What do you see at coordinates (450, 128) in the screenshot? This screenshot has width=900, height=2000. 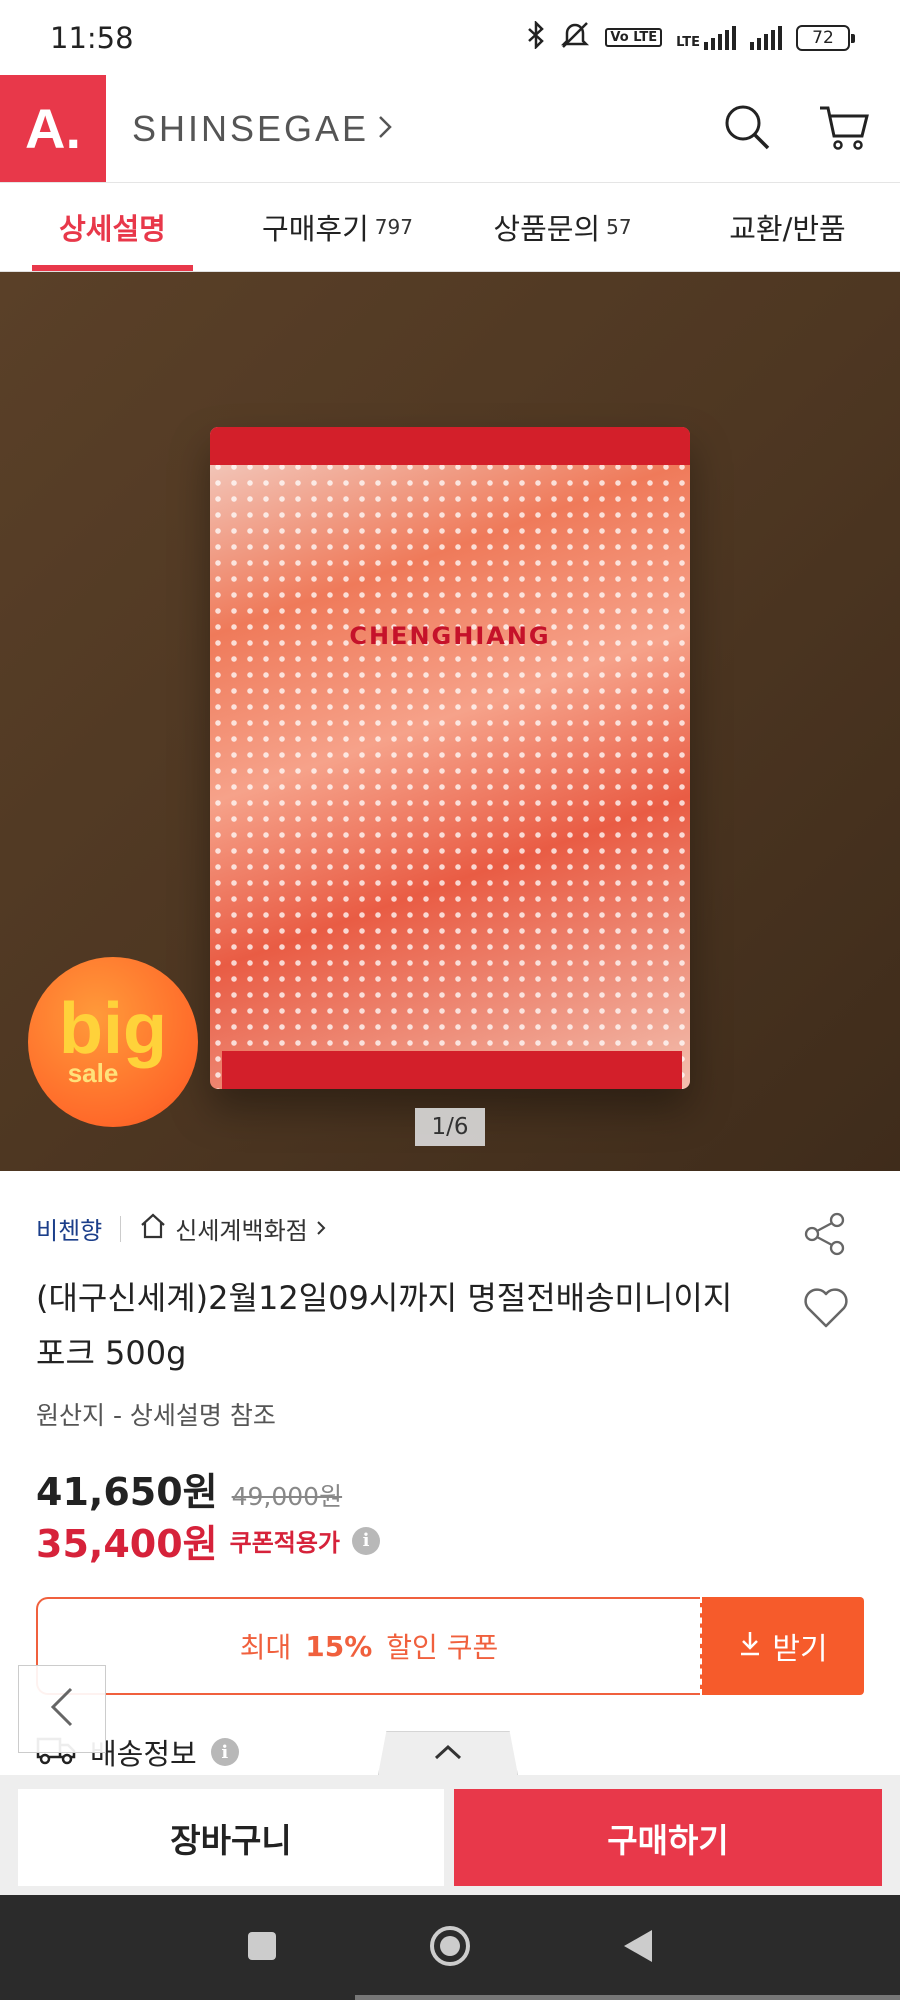 I see `app-header: A. SHINSEGAE` at bounding box center [450, 128].